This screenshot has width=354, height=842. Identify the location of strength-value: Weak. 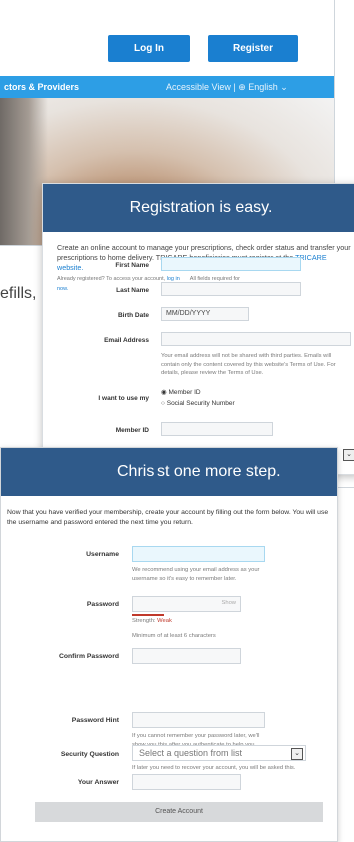
(164, 621).